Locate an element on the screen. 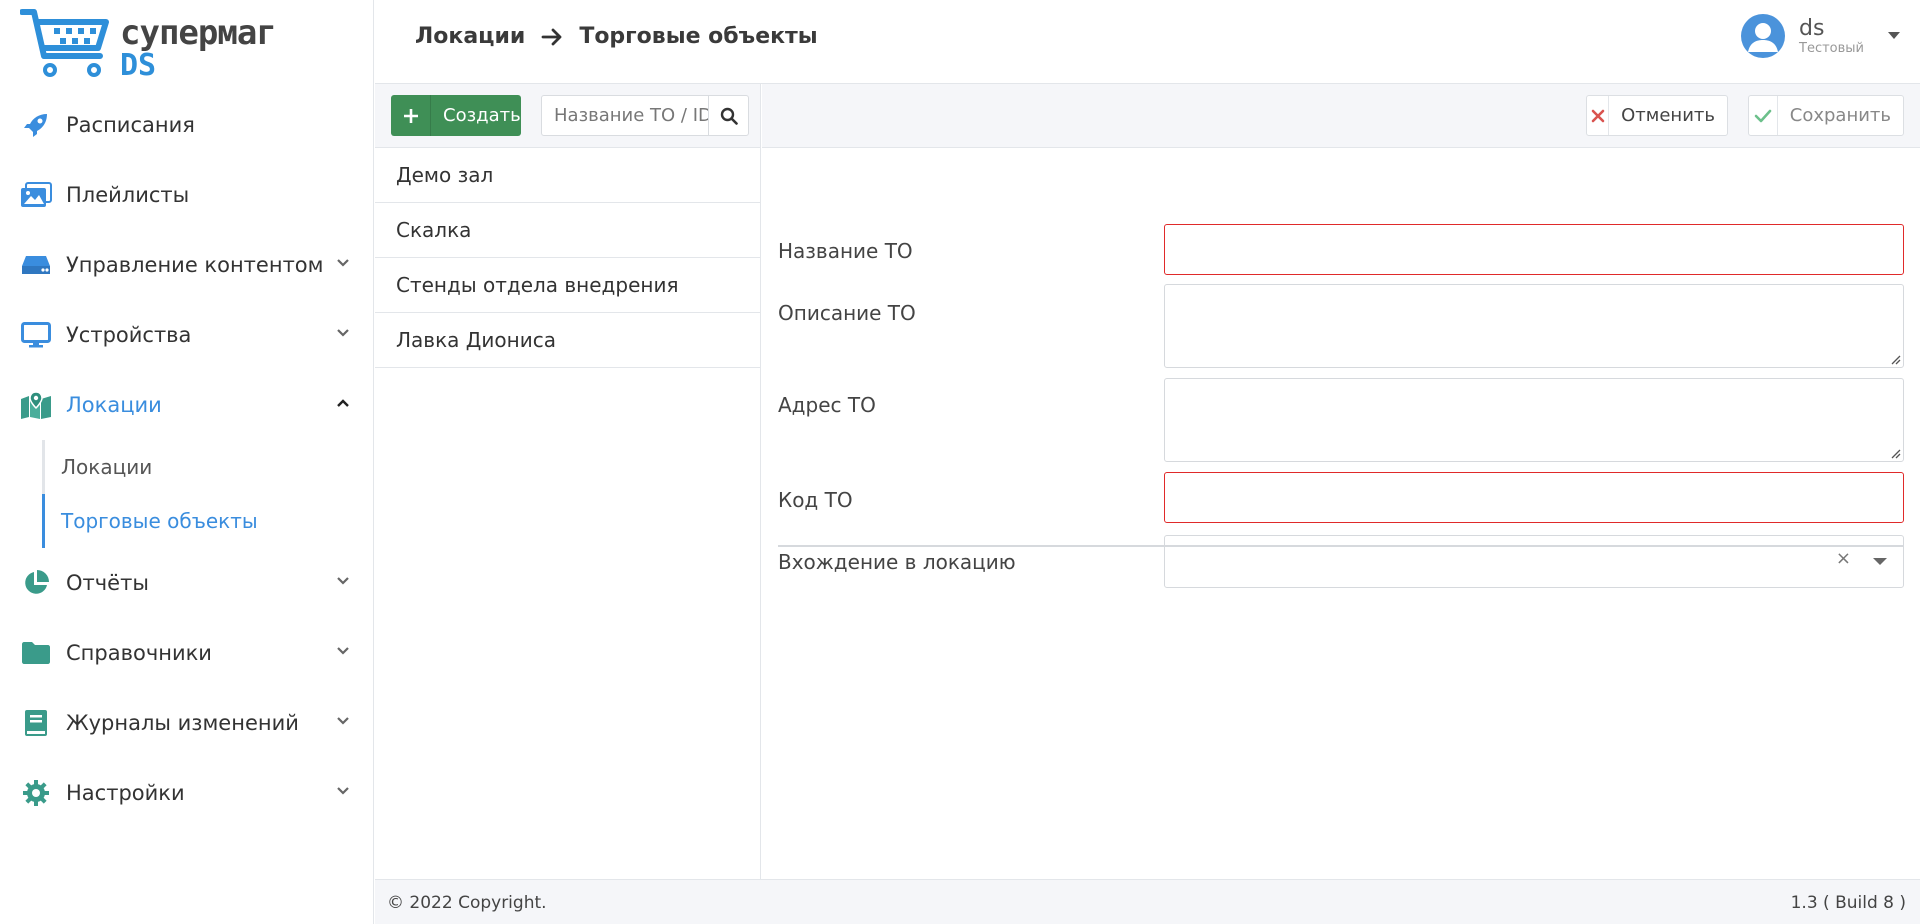 This screenshot has height=924, width=1920. search-input is located at coordinates (625, 115).